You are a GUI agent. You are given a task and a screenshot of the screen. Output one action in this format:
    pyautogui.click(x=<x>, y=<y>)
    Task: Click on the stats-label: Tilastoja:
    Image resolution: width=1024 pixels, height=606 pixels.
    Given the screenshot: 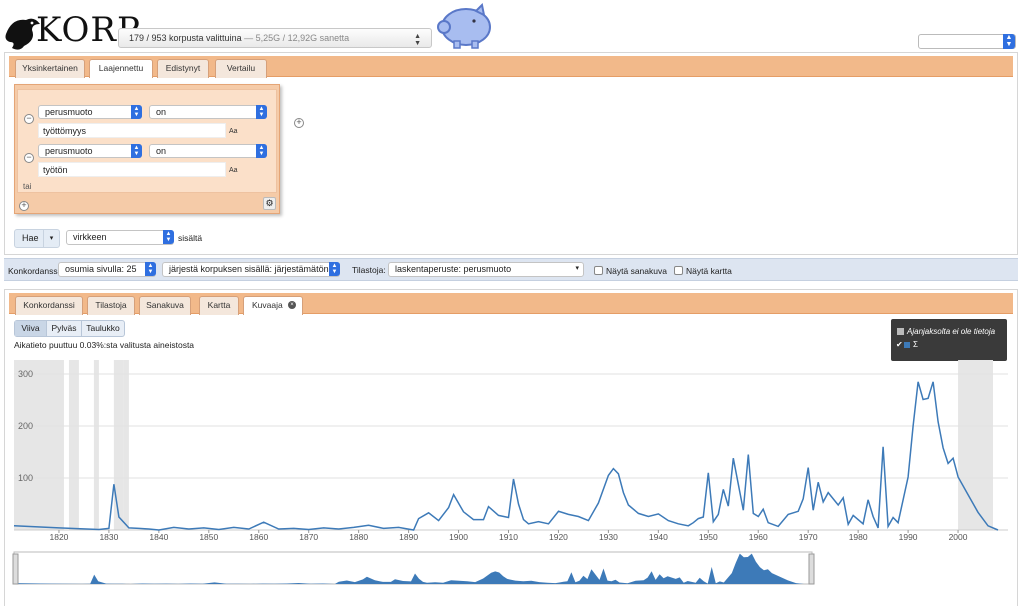 What is the action you would take?
    pyautogui.click(x=369, y=270)
    